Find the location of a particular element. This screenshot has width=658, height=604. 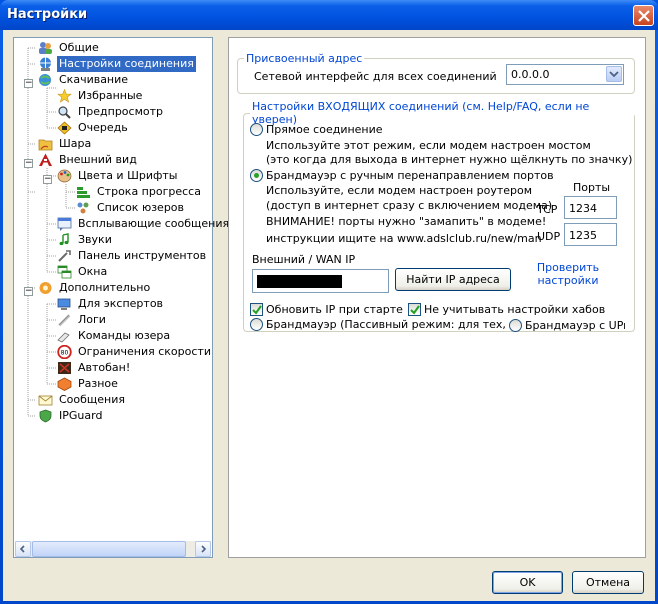

advanced-icon is located at coordinates (45, 288).